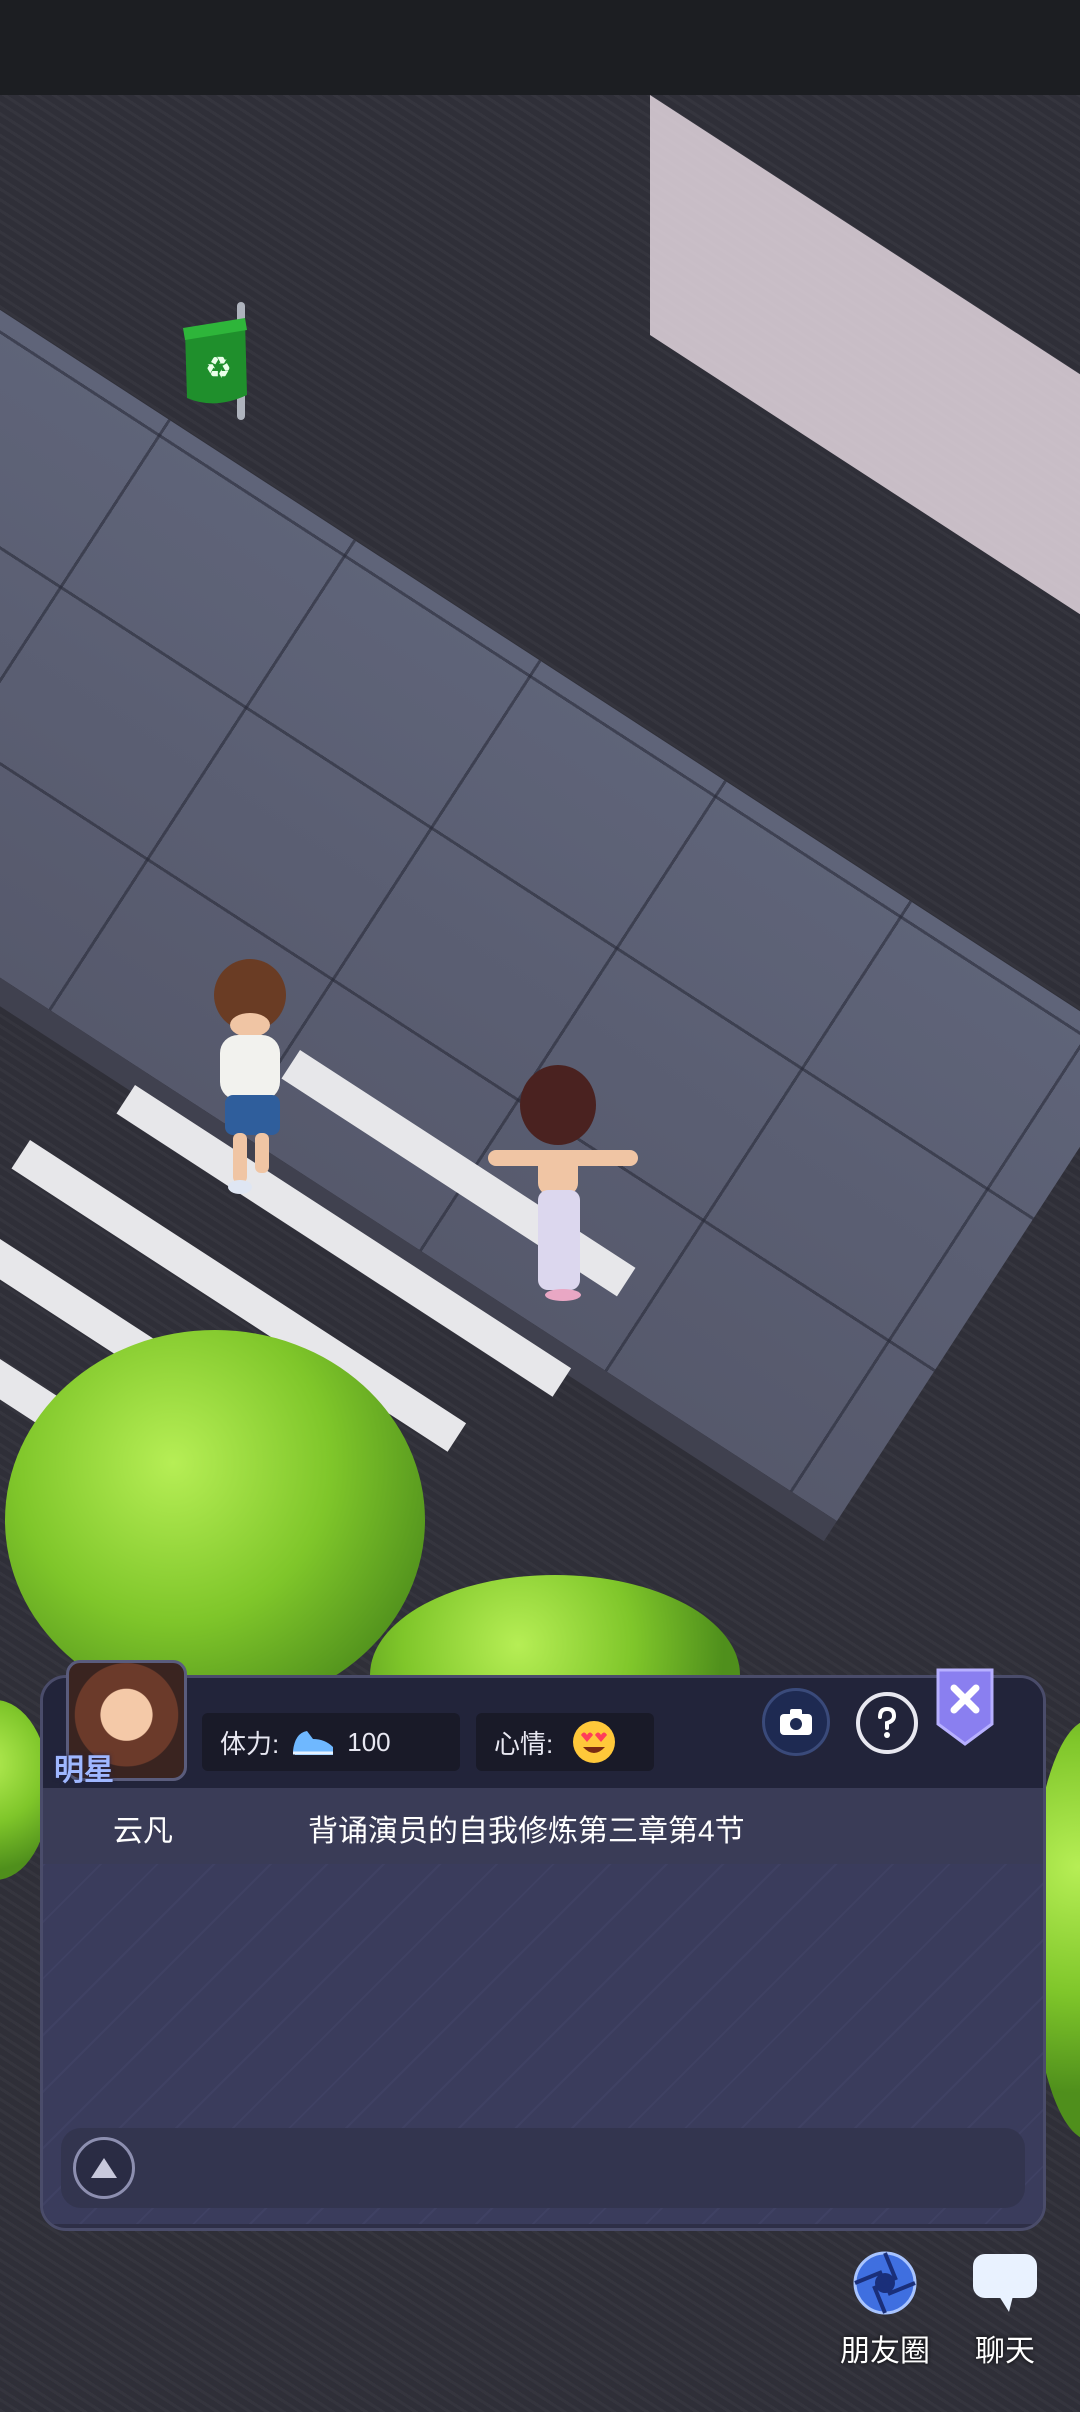 The image size is (1080, 2412). I want to click on close-icon, so click(965, 1707).